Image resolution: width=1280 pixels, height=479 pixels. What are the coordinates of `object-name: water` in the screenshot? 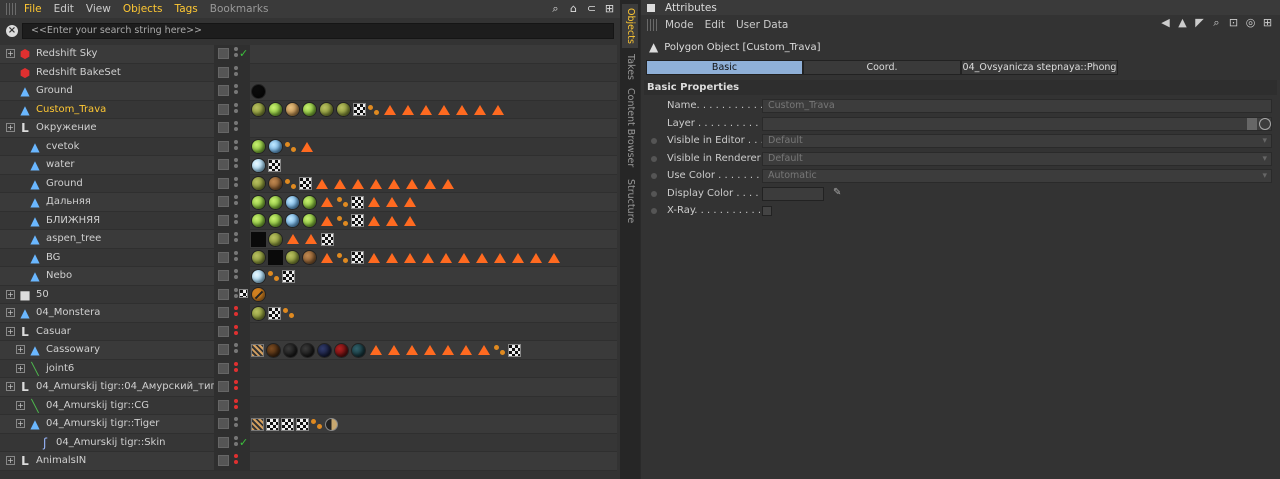 It's located at (60, 164).